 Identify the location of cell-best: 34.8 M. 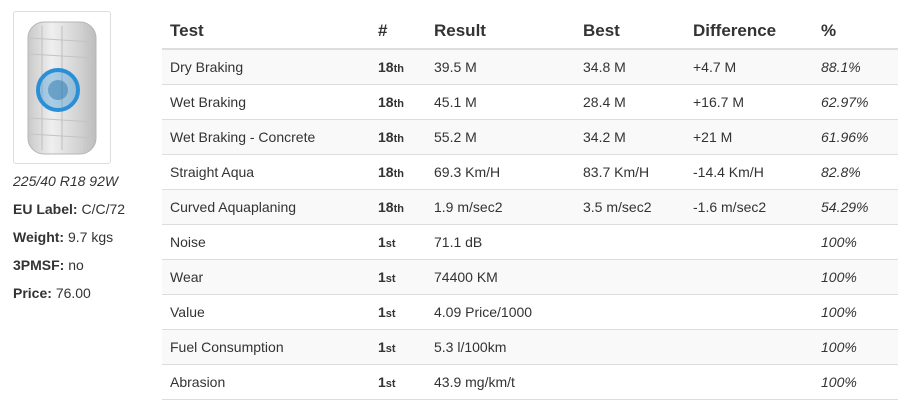
(630, 67).